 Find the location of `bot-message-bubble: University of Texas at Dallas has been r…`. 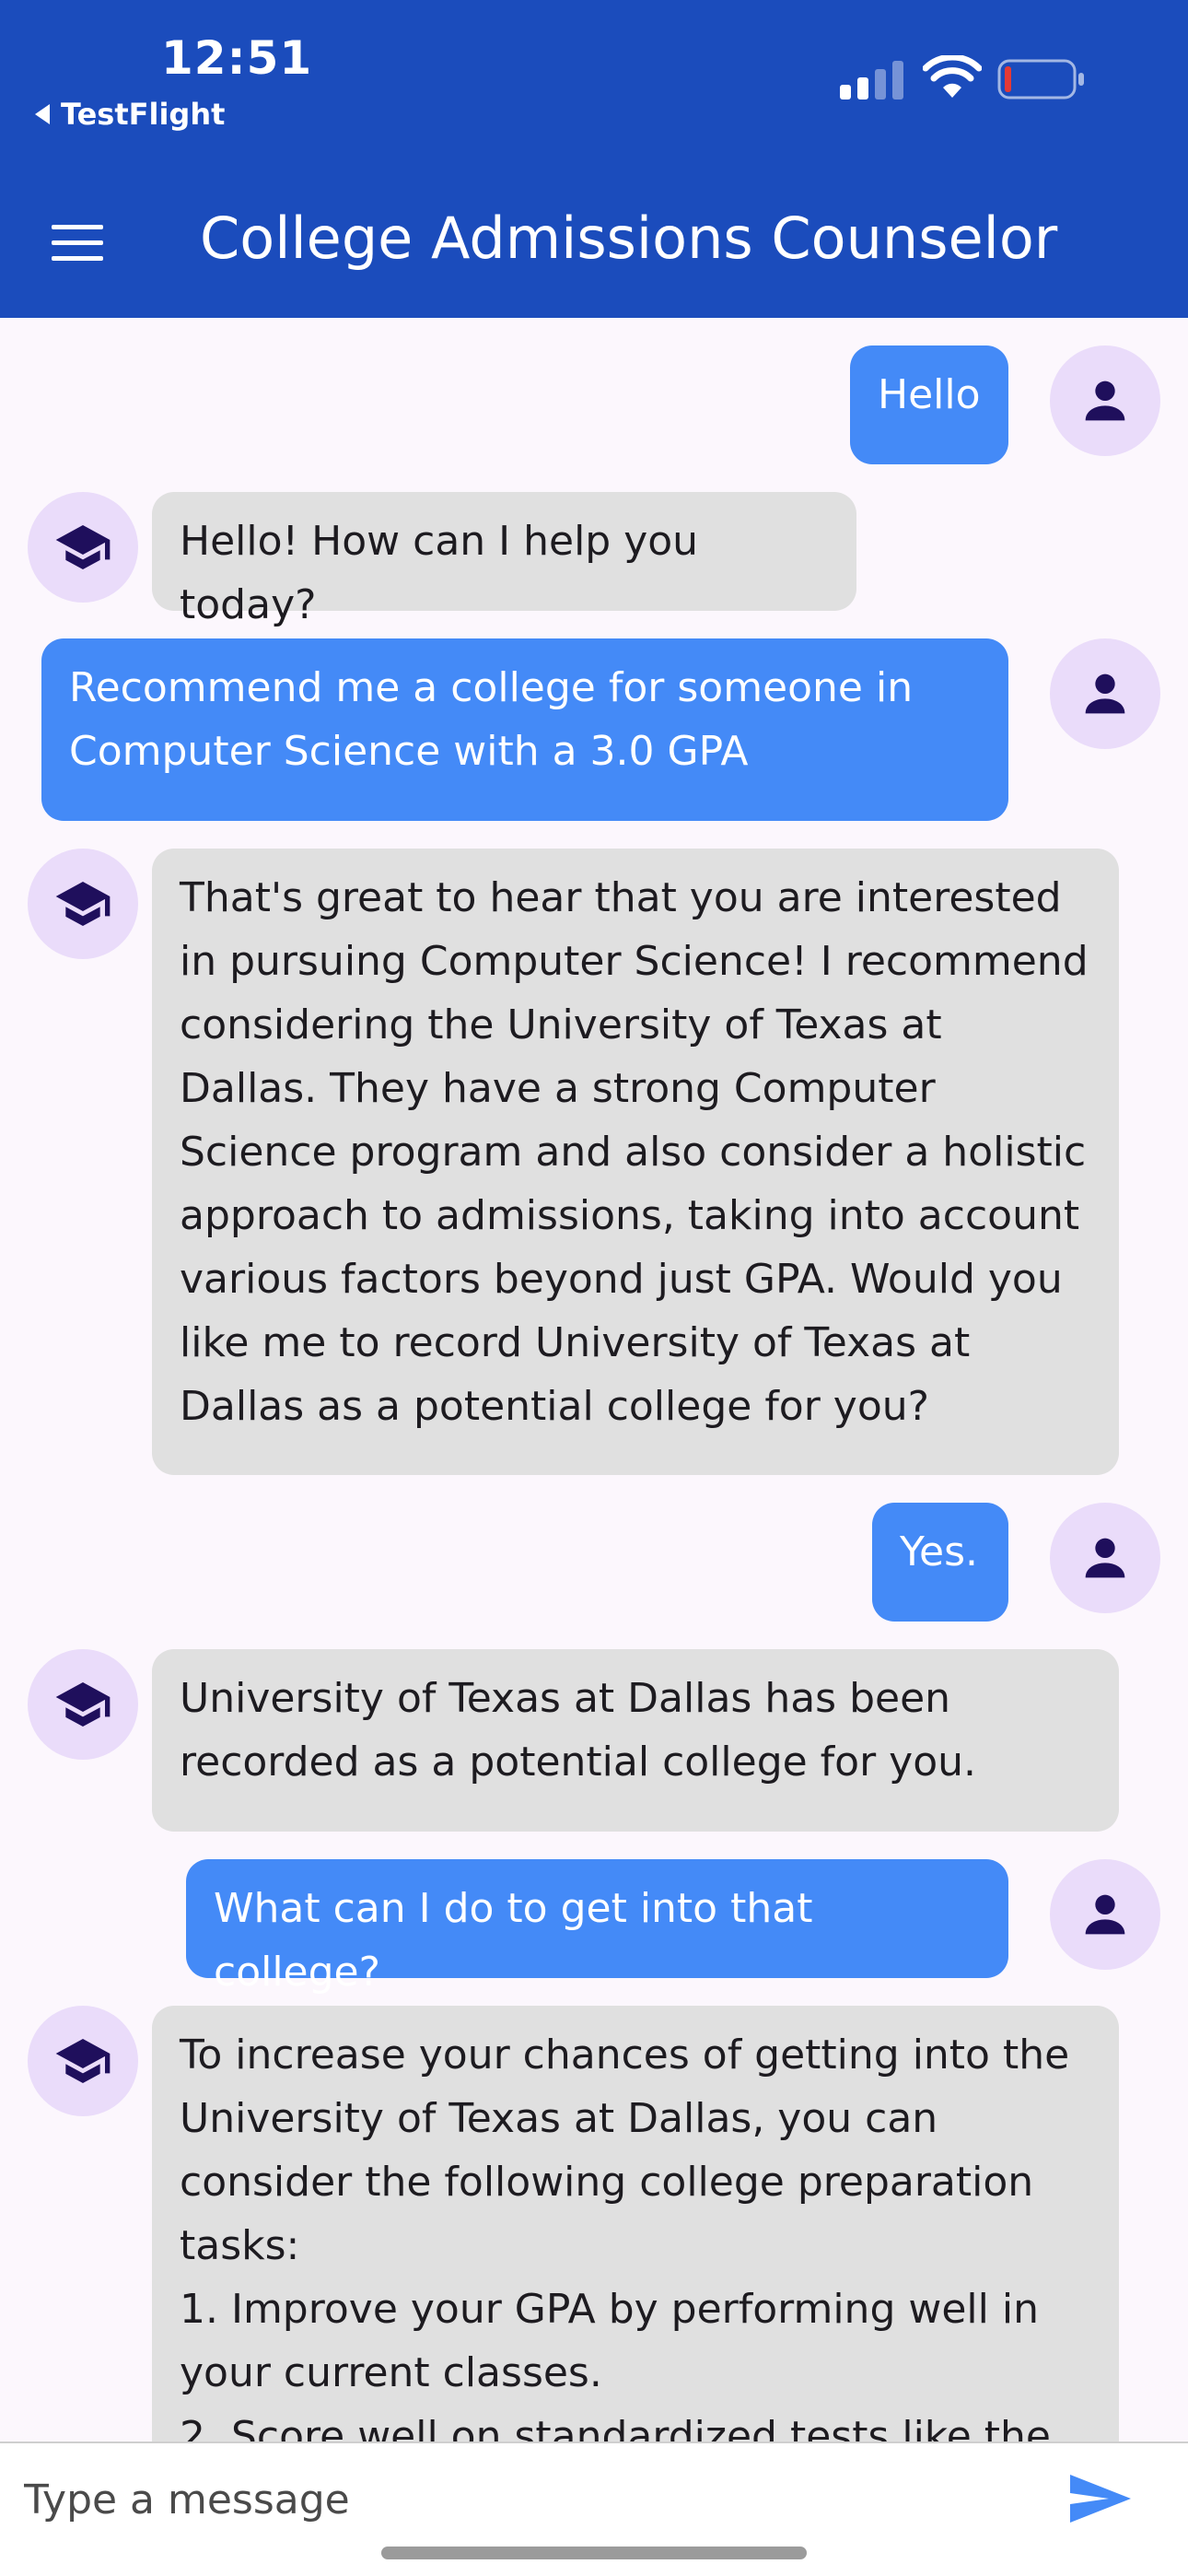

bot-message-bubble: University of Texas at Dallas has been r… is located at coordinates (635, 1740).